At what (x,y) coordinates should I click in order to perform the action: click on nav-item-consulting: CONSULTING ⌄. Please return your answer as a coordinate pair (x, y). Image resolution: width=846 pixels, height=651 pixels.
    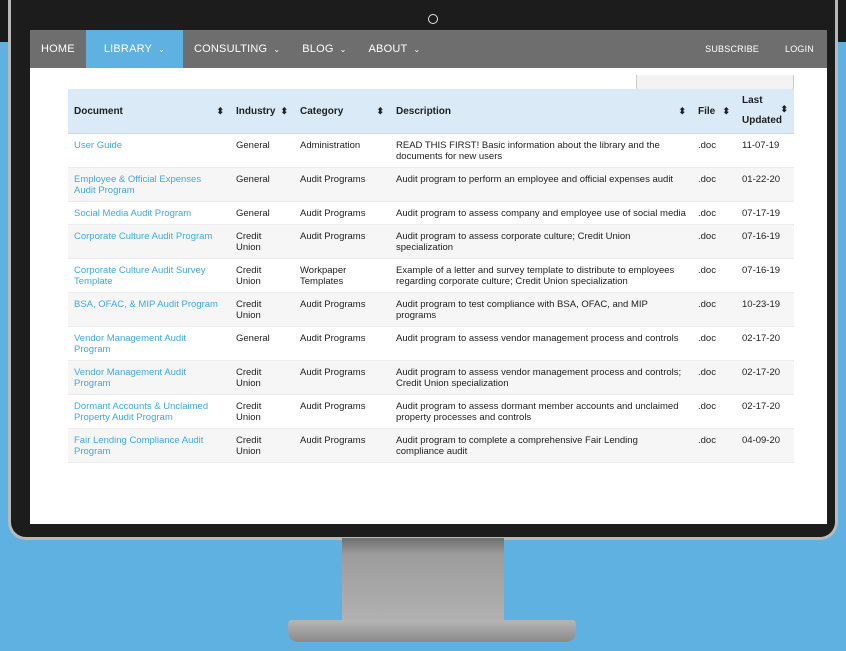
    Looking at the image, I should click on (237, 49).